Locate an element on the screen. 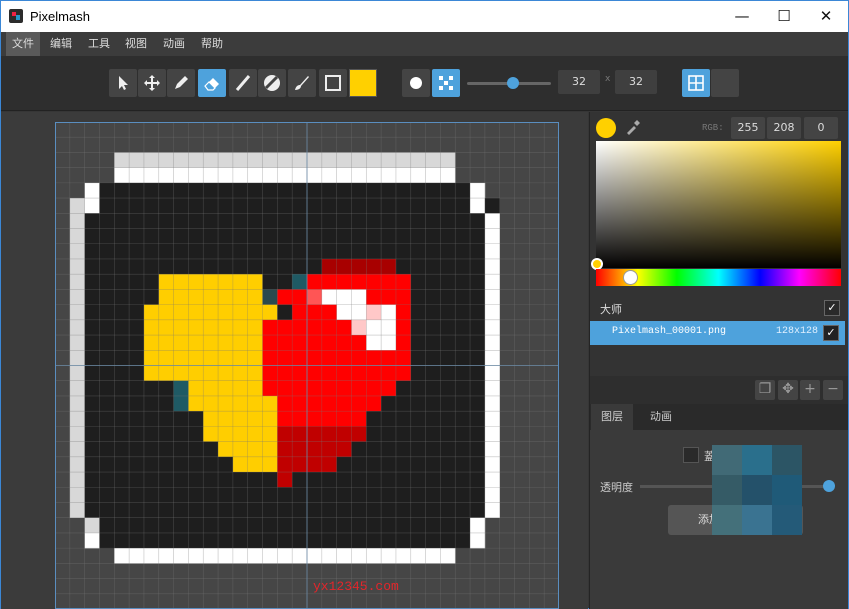  menu-edit: 编辑 is located at coordinates (61, 44).